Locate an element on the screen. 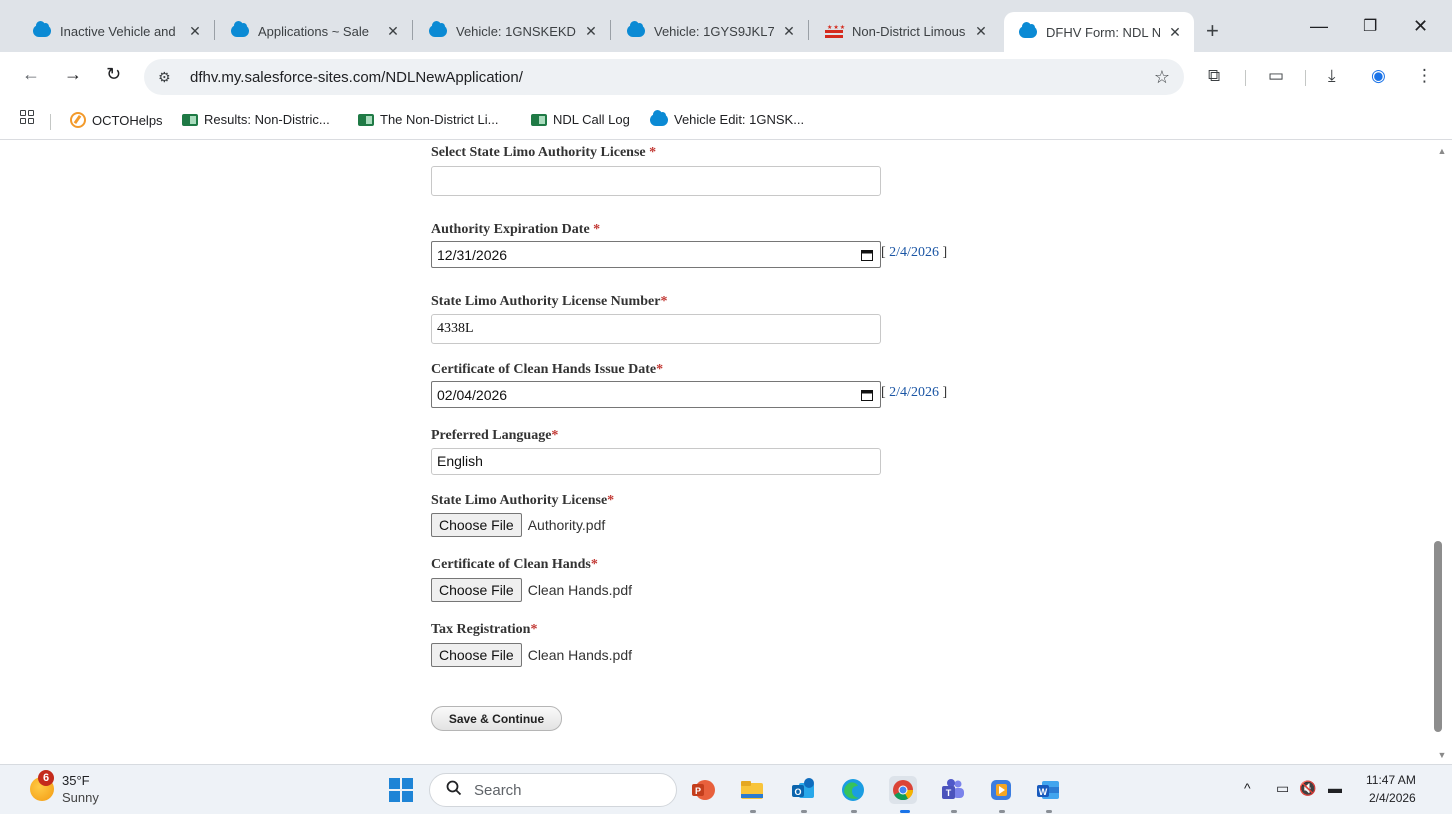 The height and width of the screenshot is (814, 1452). windows-start-icon is located at coordinates (401, 790).